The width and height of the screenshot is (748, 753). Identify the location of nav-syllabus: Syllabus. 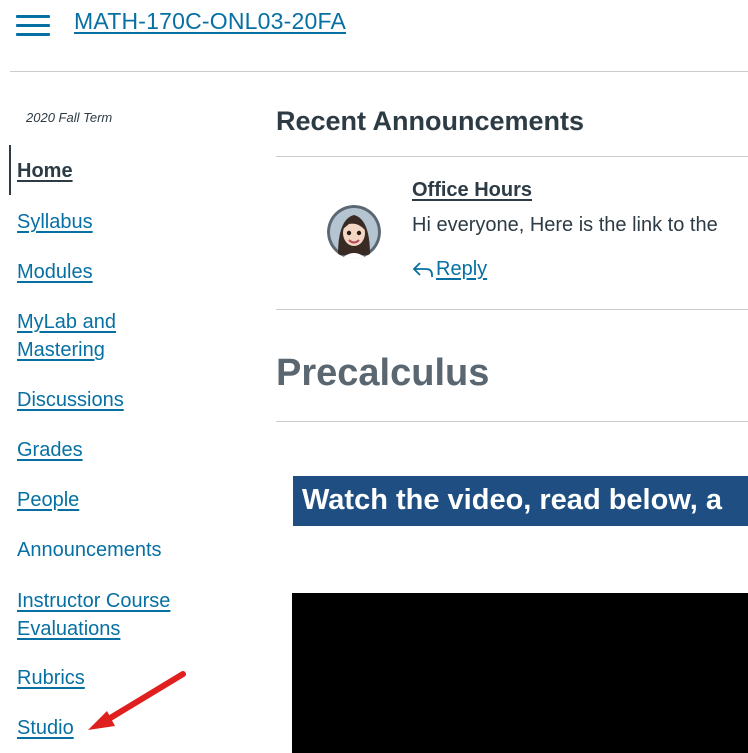
(55, 222).